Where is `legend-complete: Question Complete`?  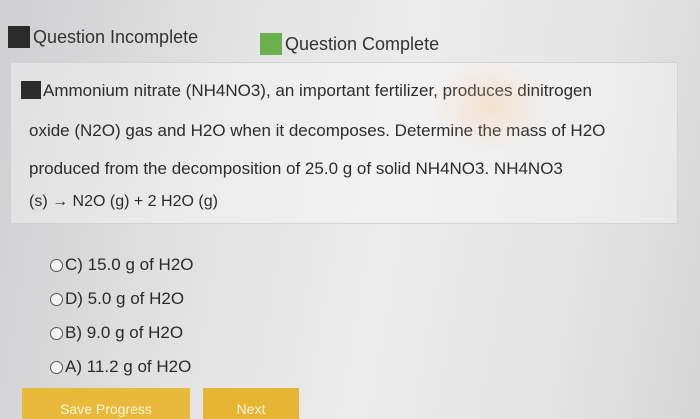
legend-complete: Question Complete is located at coordinates (349, 44).